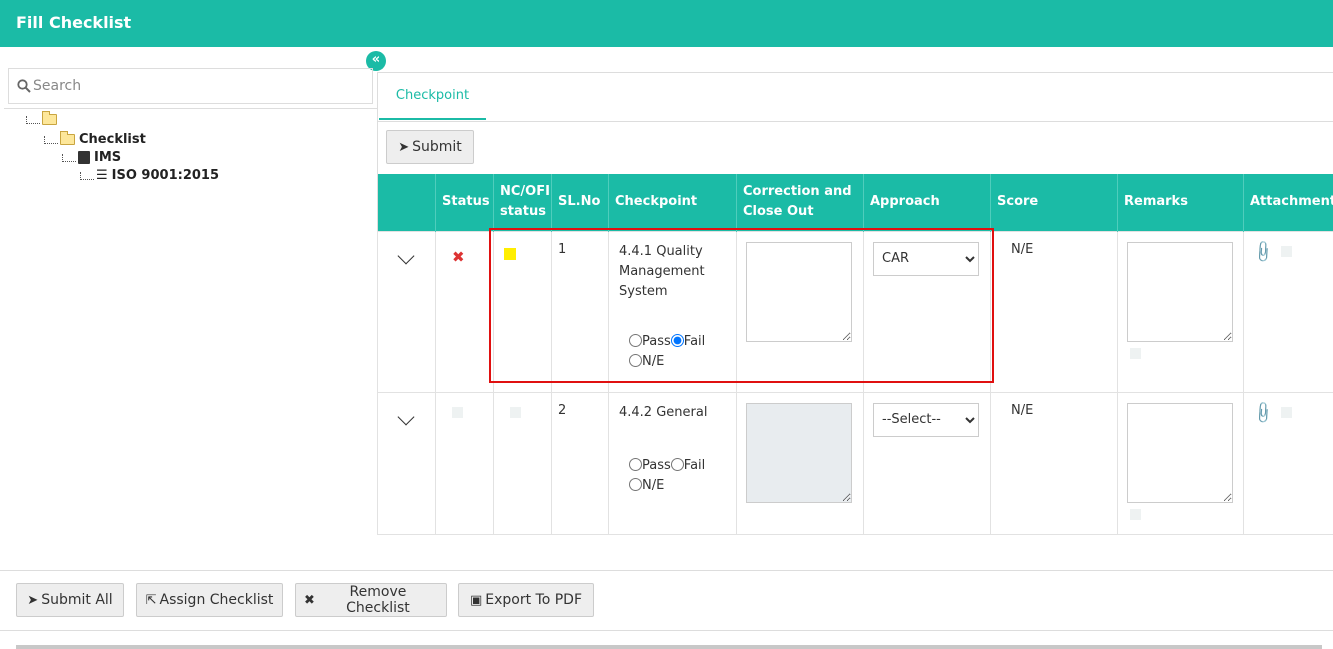  Describe the element at coordinates (432, 96) in the screenshot. I see `tab-checkpoint: Checkpoint` at that location.